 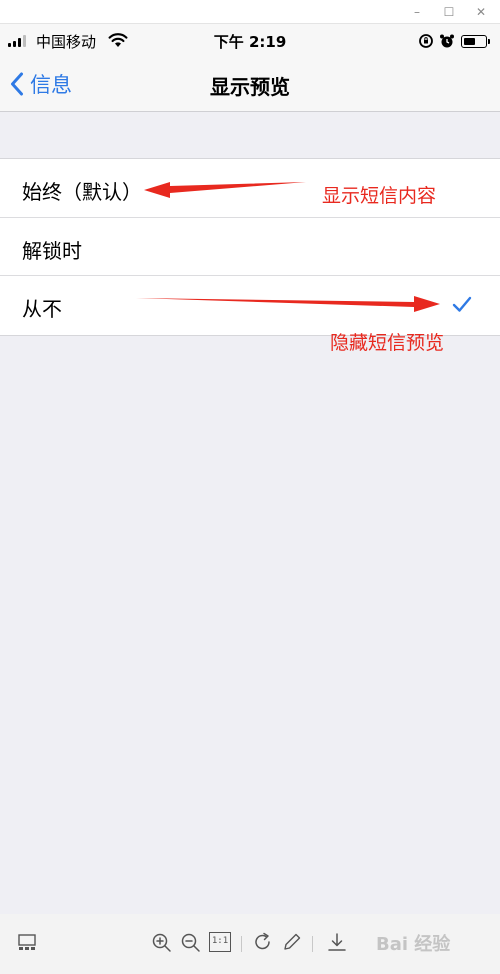 I want to click on status-bar: 中国移动 下午 2:19, so click(x=250, y=41).